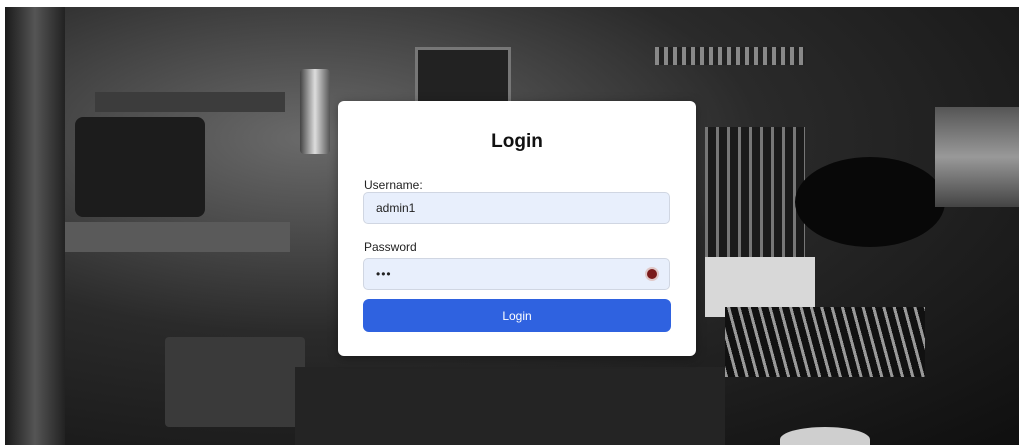  I want to click on background-sign-plate, so click(463, 77).